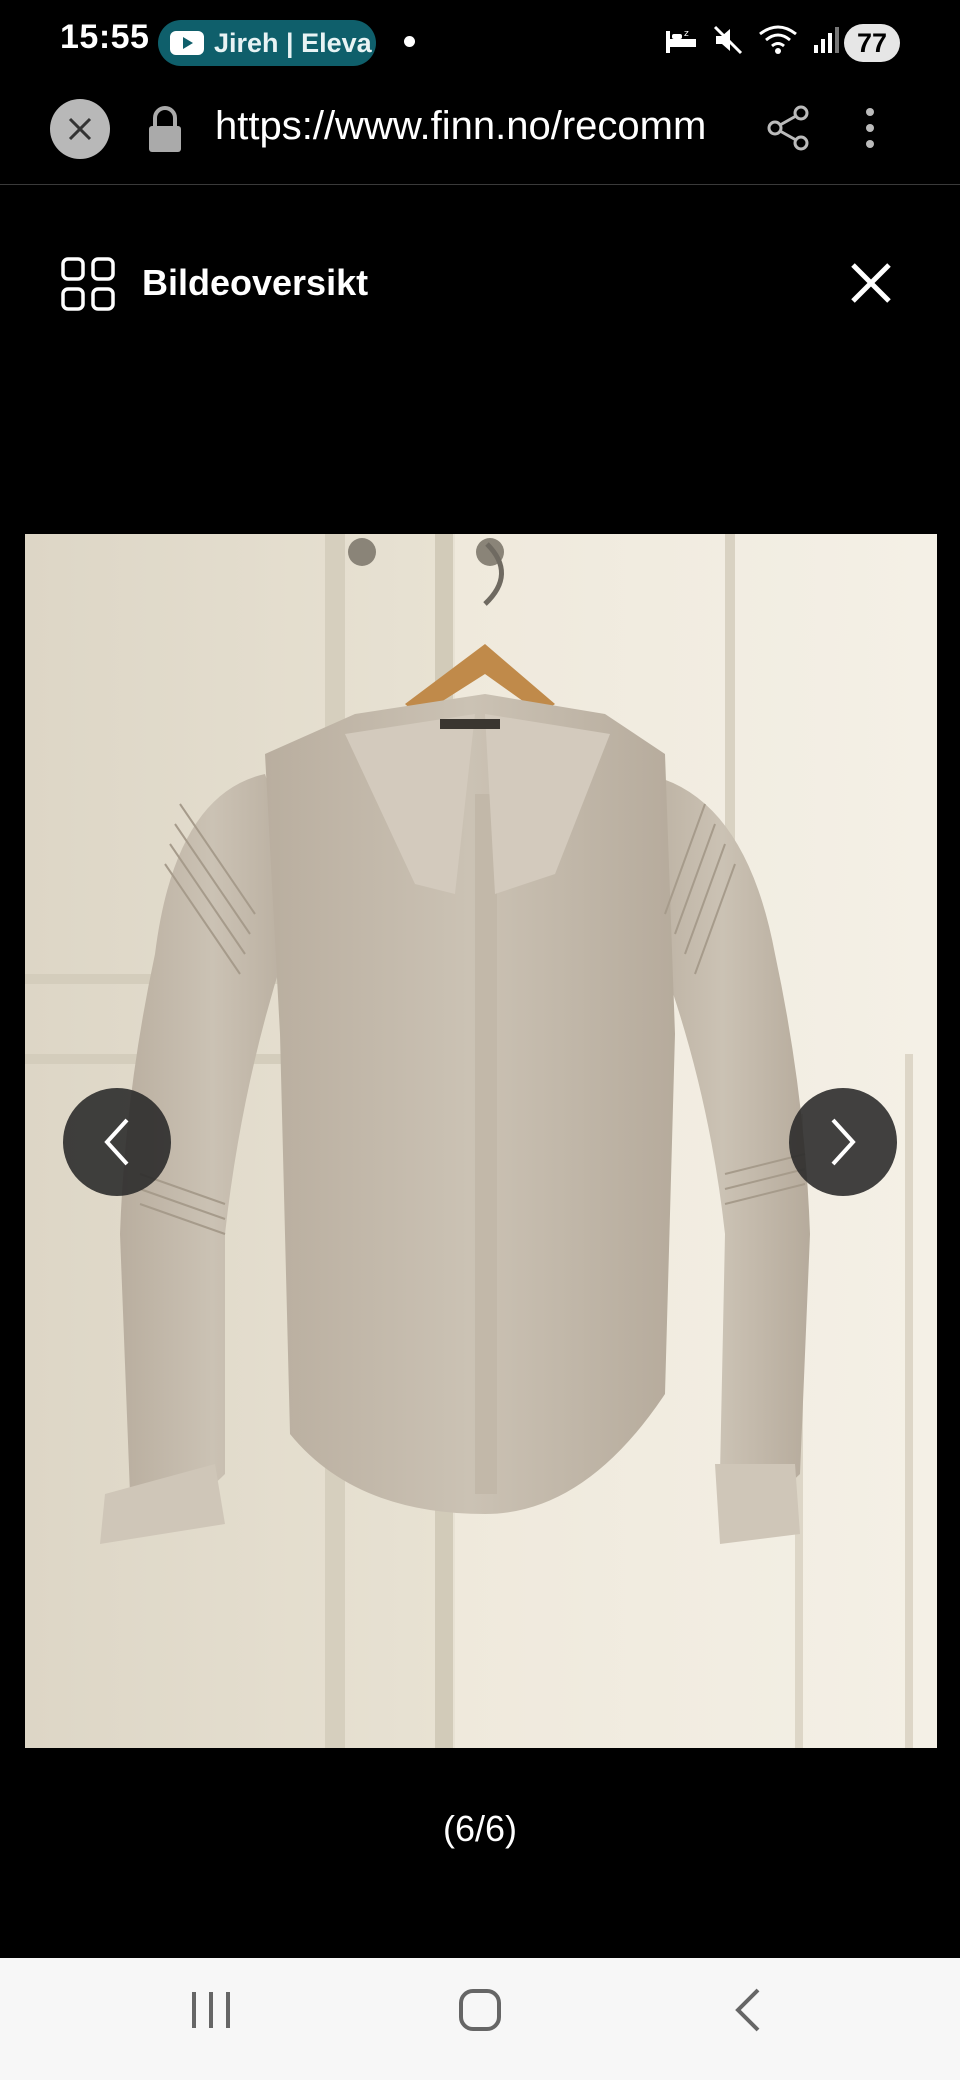 The image size is (960, 2080). What do you see at coordinates (748, 2010) in the screenshot?
I see `back-icon` at bounding box center [748, 2010].